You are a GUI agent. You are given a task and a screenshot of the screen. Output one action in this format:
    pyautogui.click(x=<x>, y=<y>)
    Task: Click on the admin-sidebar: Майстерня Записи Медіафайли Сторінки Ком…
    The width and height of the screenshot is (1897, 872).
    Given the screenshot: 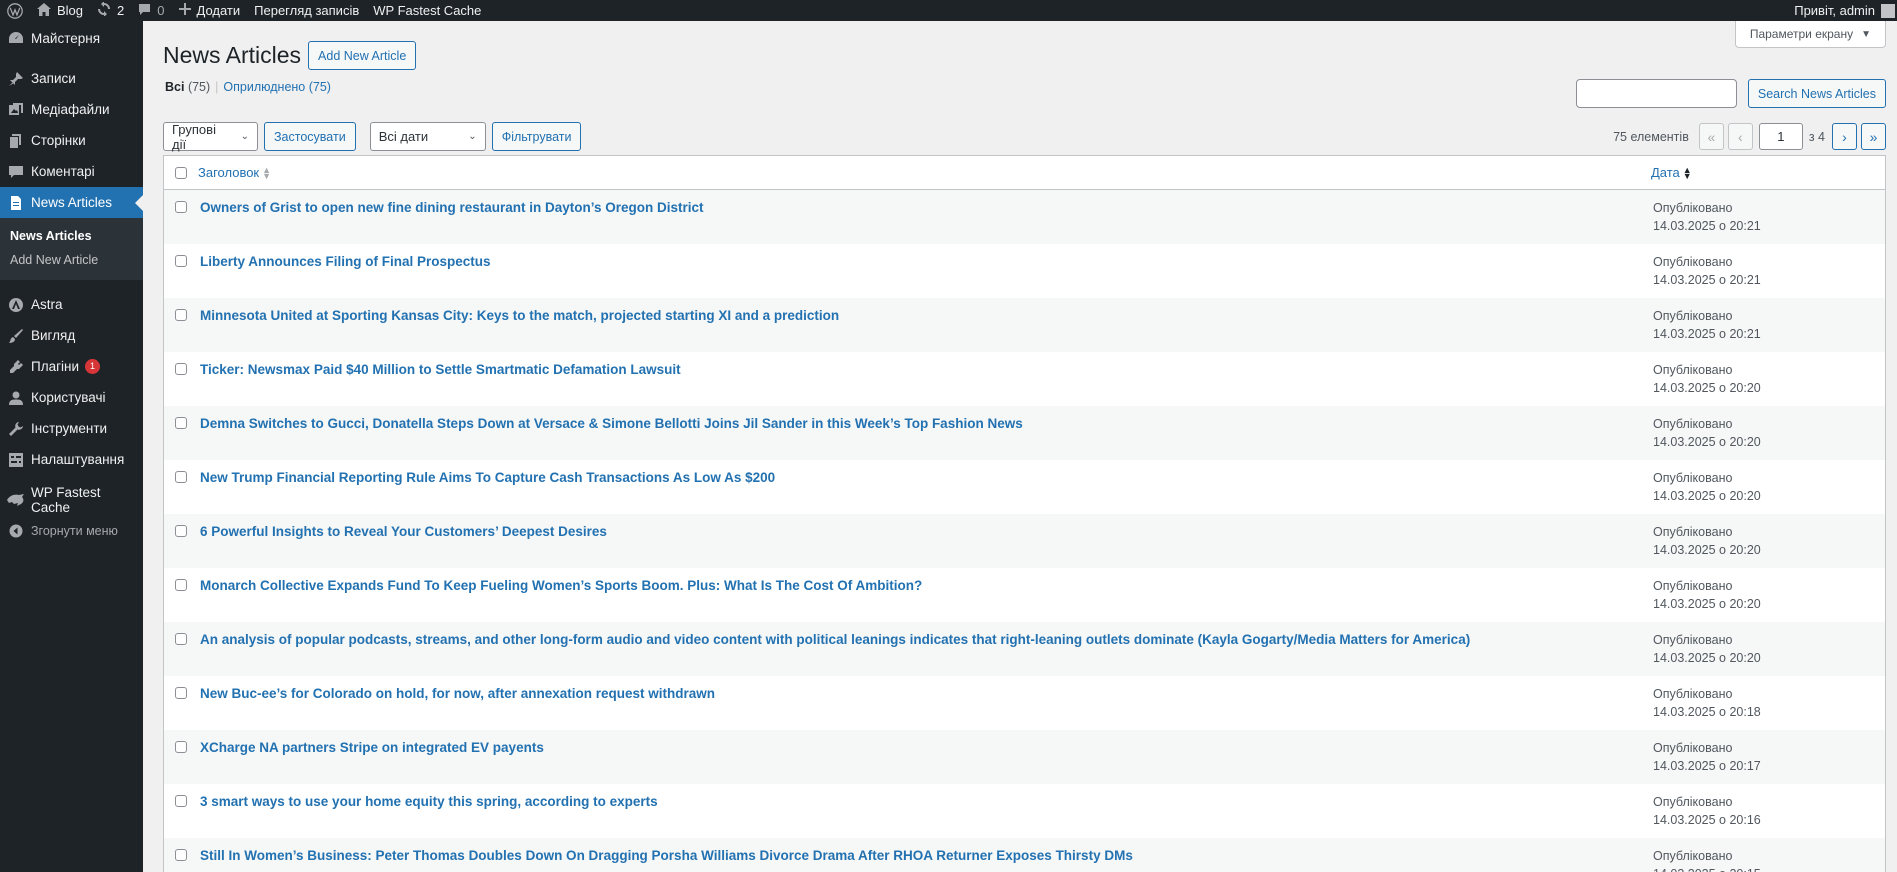 What is the action you would take?
    pyautogui.click(x=71, y=446)
    